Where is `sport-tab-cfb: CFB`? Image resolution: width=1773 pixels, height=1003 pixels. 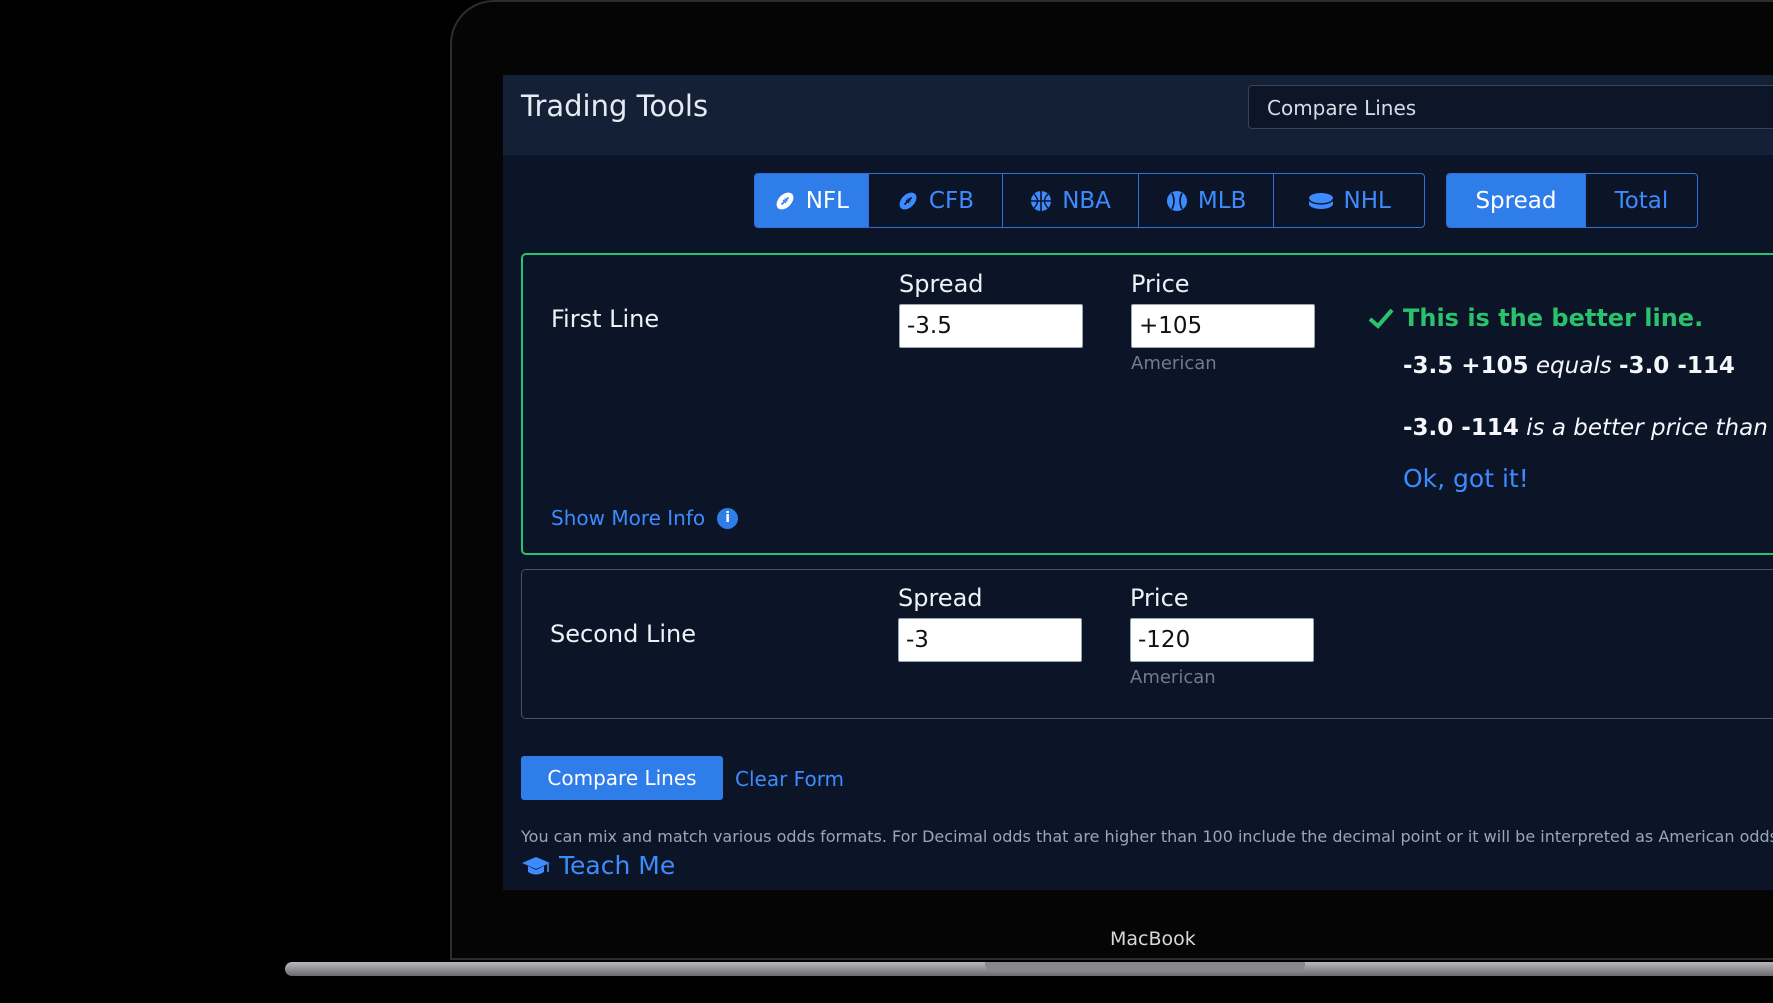
sport-tab-cfb: CFB is located at coordinates (936, 200).